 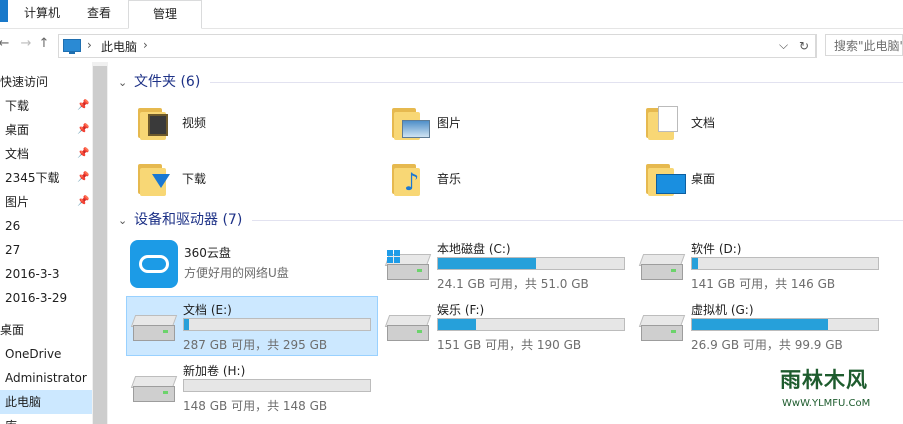 What do you see at coordinates (46, 226) in the screenshot?
I see `sidebar-item-26: 26` at bounding box center [46, 226].